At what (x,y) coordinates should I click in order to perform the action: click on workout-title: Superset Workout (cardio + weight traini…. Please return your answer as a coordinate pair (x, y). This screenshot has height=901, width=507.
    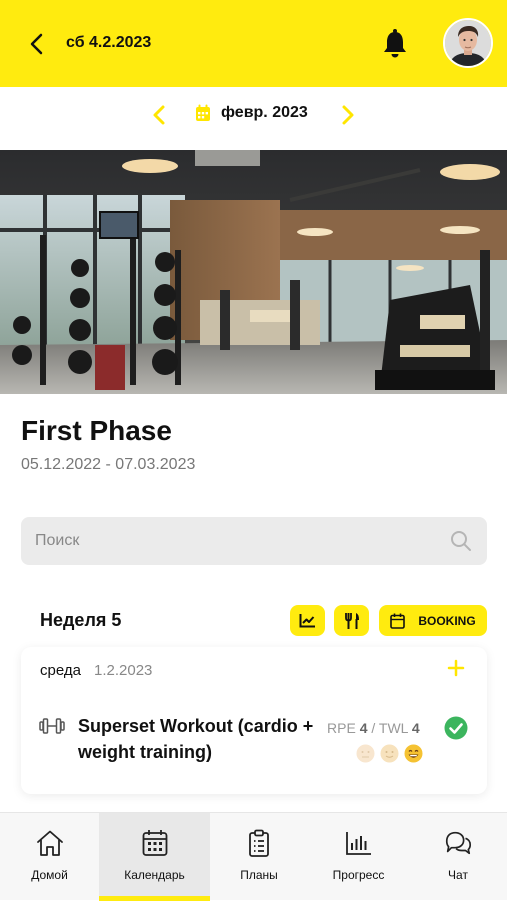
    Looking at the image, I should click on (200, 739).